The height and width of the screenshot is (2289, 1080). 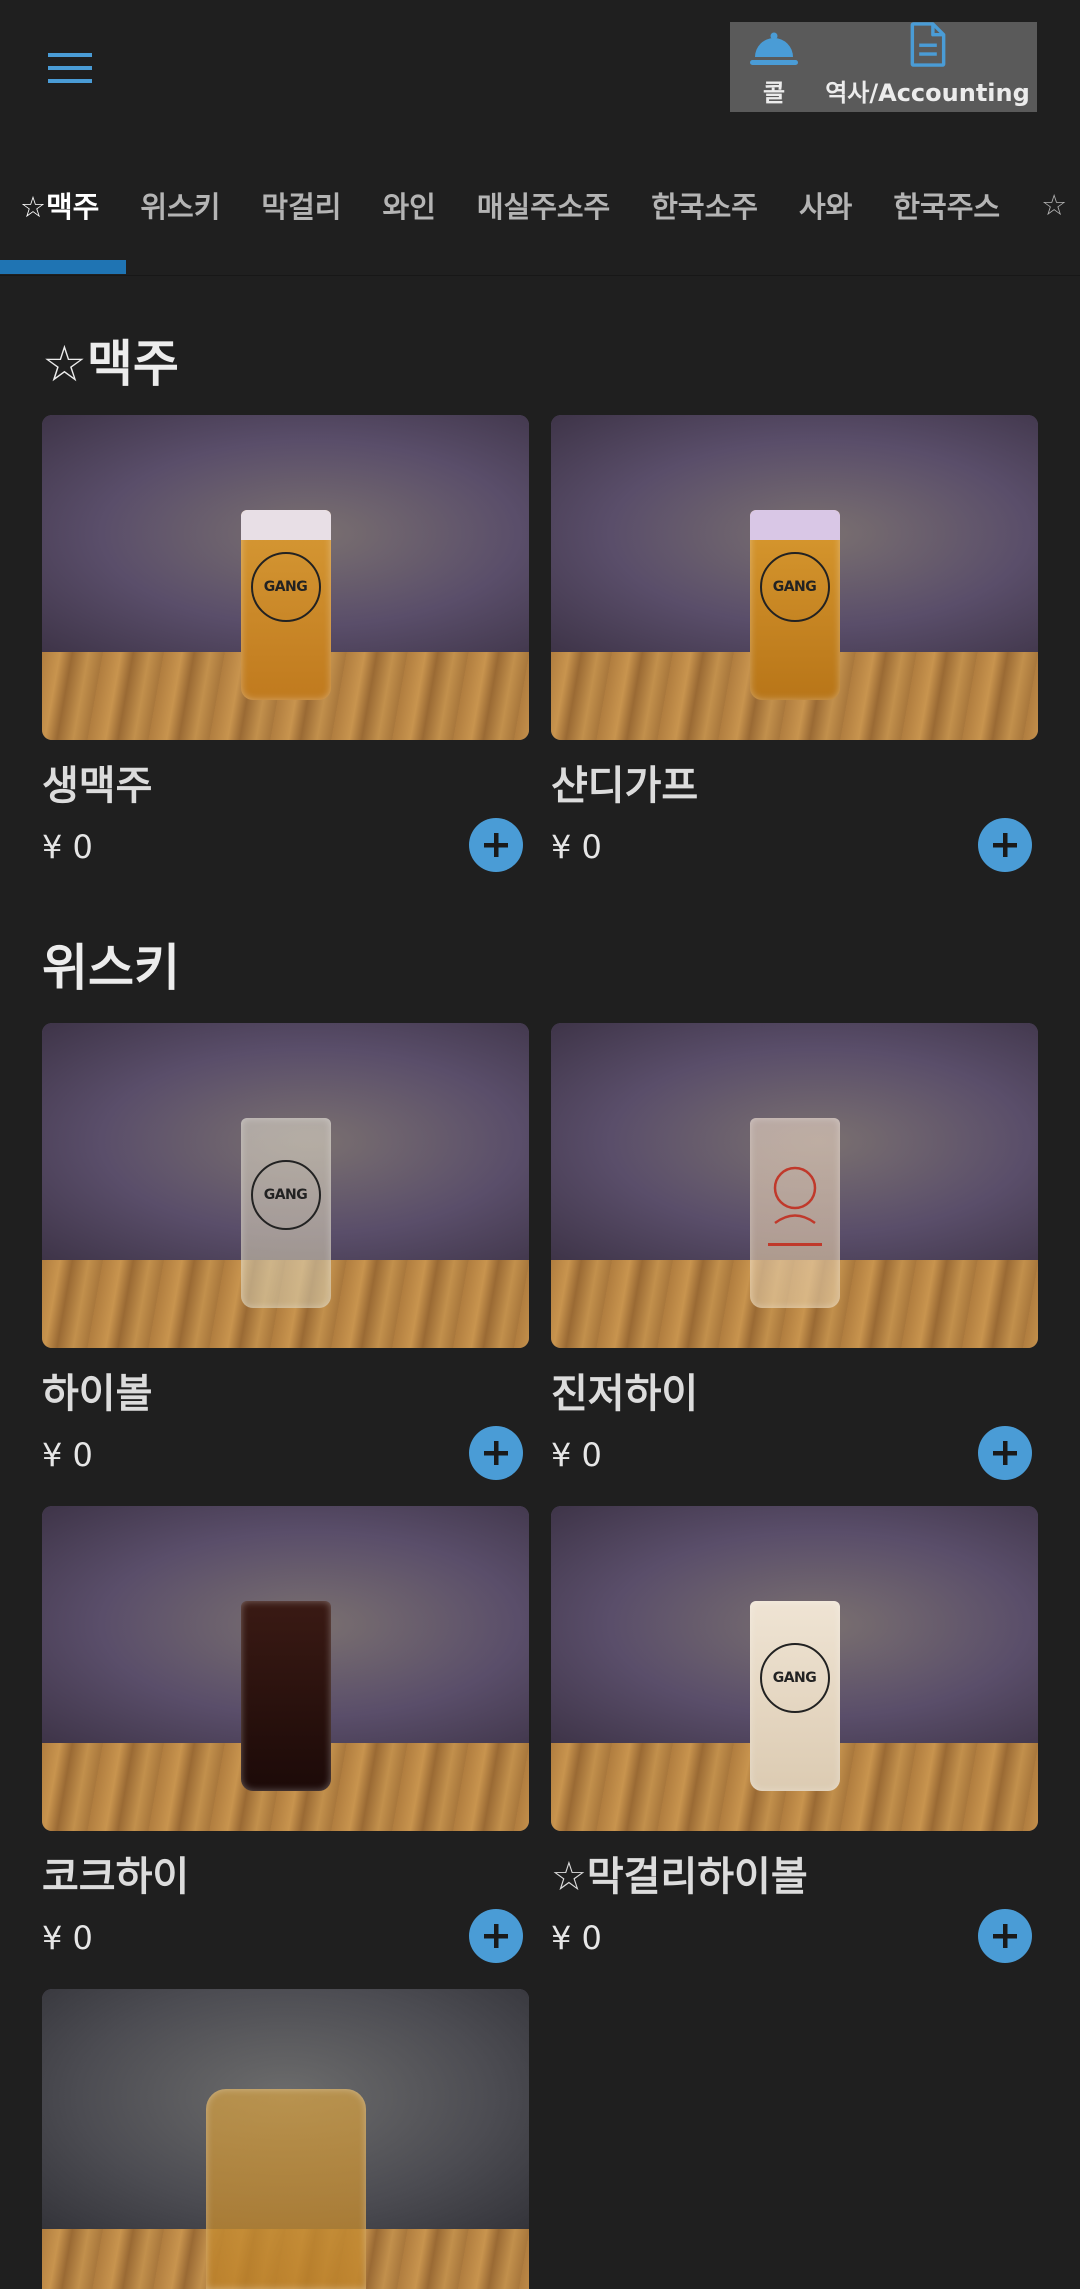 What do you see at coordinates (946, 205) in the screenshot?
I see `tab-korean-juice: 한국주스` at bounding box center [946, 205].